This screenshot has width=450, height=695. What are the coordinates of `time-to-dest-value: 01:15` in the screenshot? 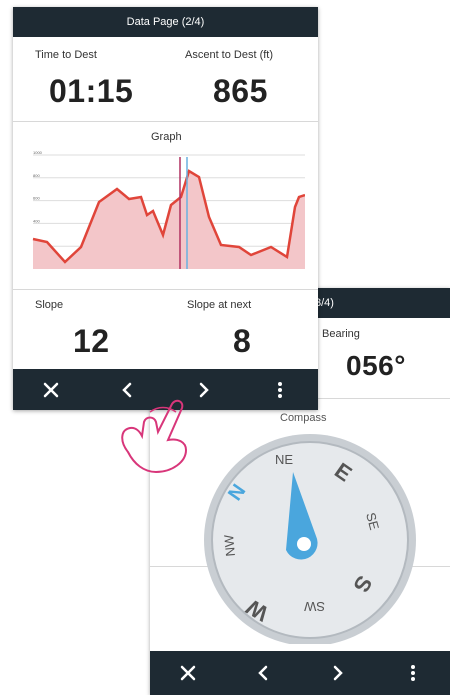 It's located at (91, 91).